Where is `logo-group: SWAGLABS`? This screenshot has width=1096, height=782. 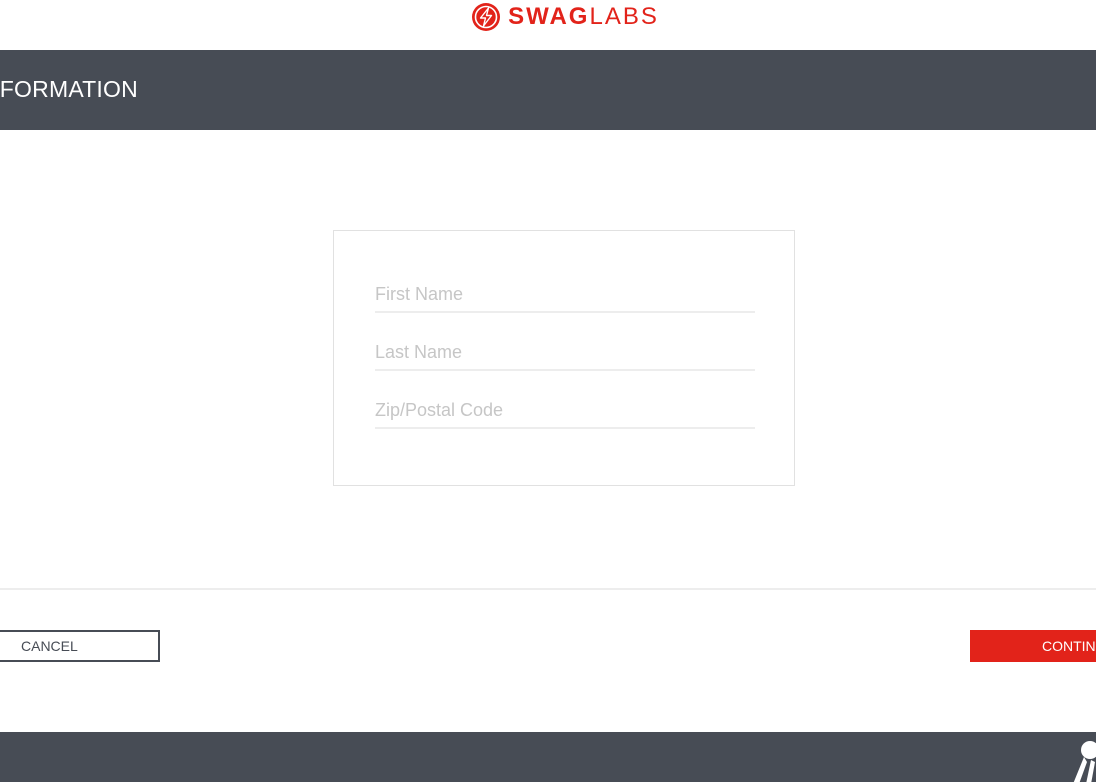 logo-group: SWAGLABS is located at coordinates (565, 17).